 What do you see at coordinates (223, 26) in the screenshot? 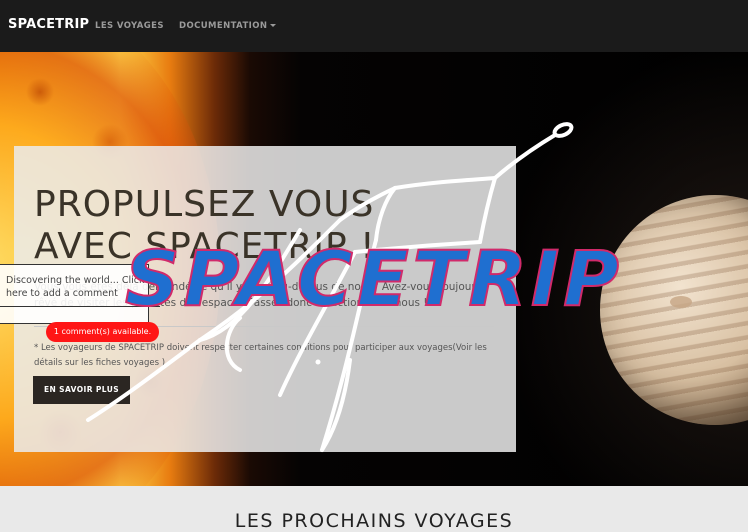
I see `nav-documentation-label: DOCUMENTATION` at bounding box center [223, 26].